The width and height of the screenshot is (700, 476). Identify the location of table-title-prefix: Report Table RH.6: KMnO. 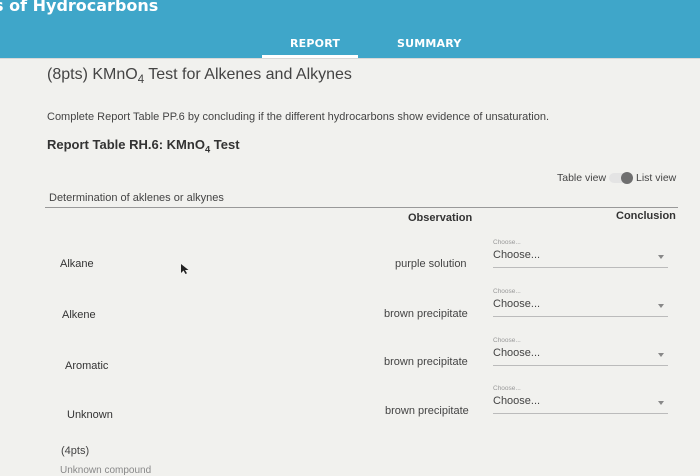
(126, 144).